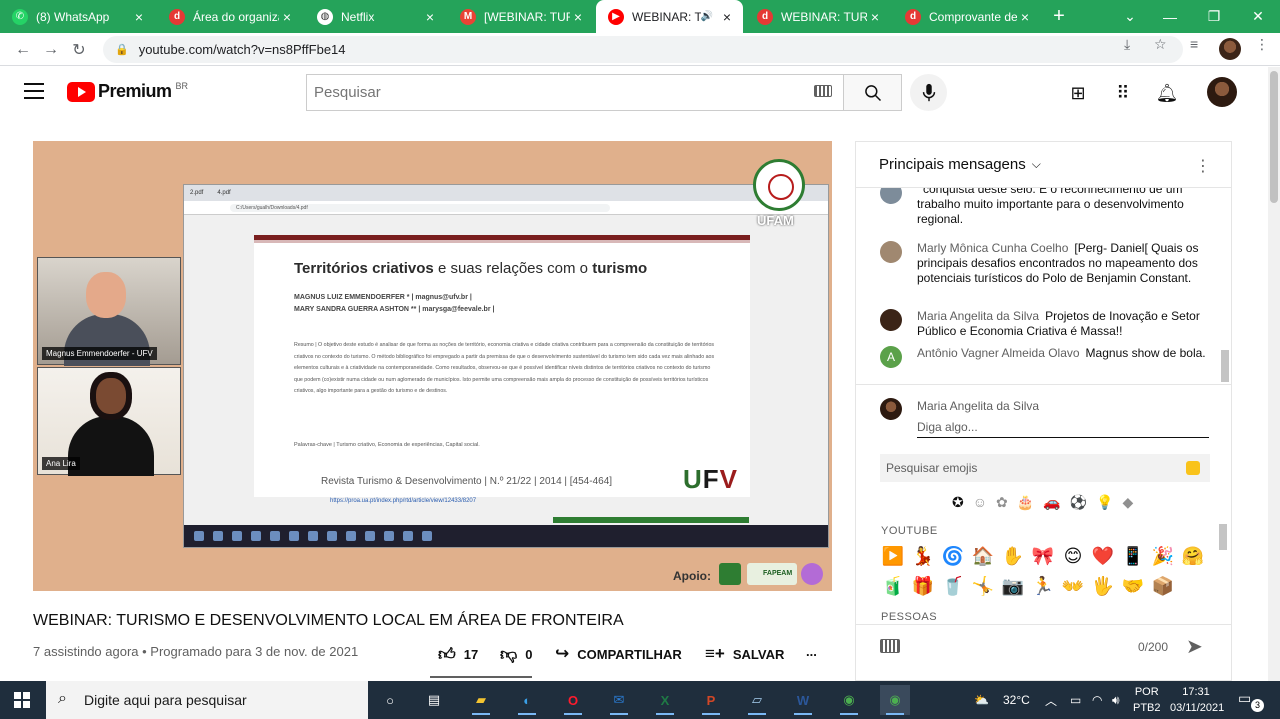 The image size is (1280, 719). What do you see at coordinates (1051, 700) in the screenshot?
I see `tray-chevron-icon: ︿` at bounding box center [1051, 700].